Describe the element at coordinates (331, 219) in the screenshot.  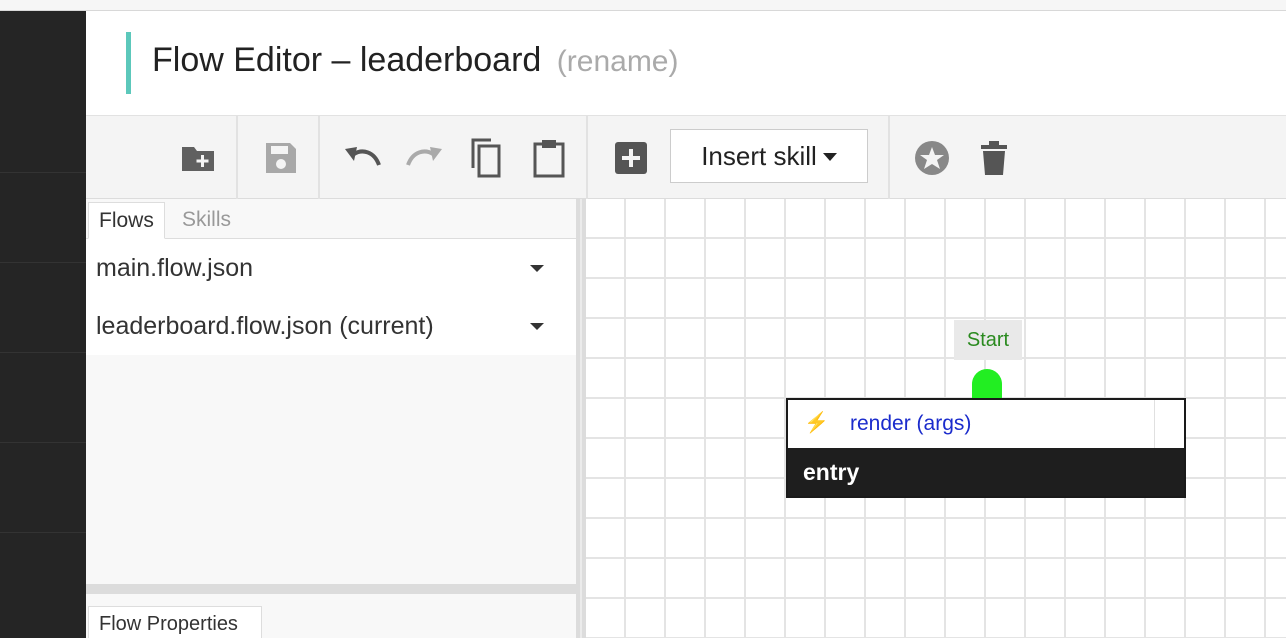
I see `sidebar-tabs: Flows Skills` at that location.